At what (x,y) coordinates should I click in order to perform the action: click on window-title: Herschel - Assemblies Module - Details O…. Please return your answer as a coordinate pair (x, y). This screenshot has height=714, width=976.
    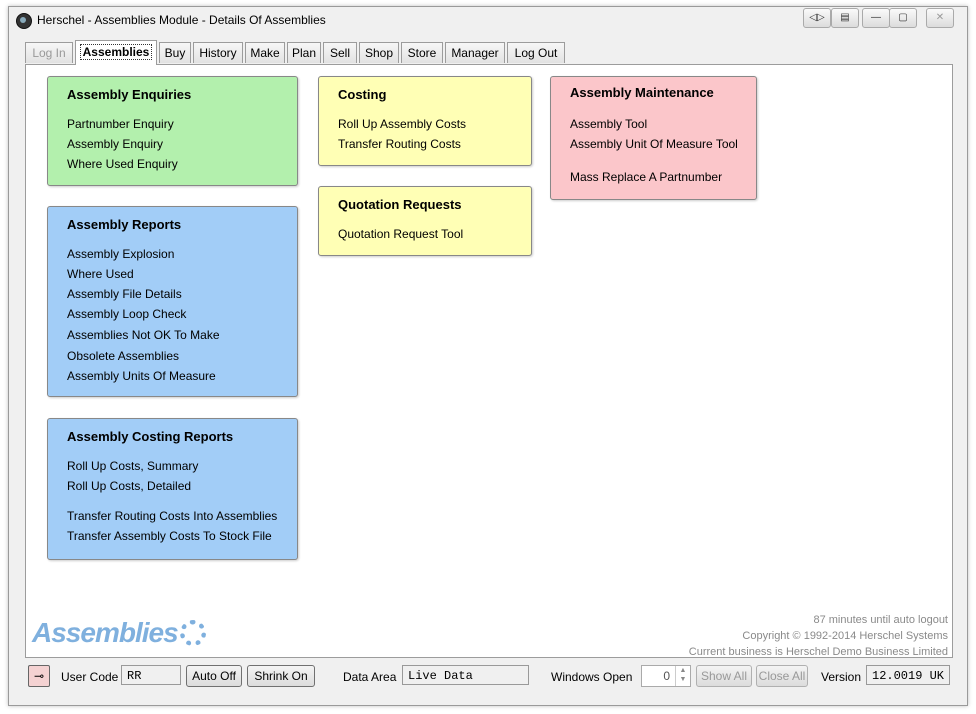
    Looking at the image, I should click on (181, 20).